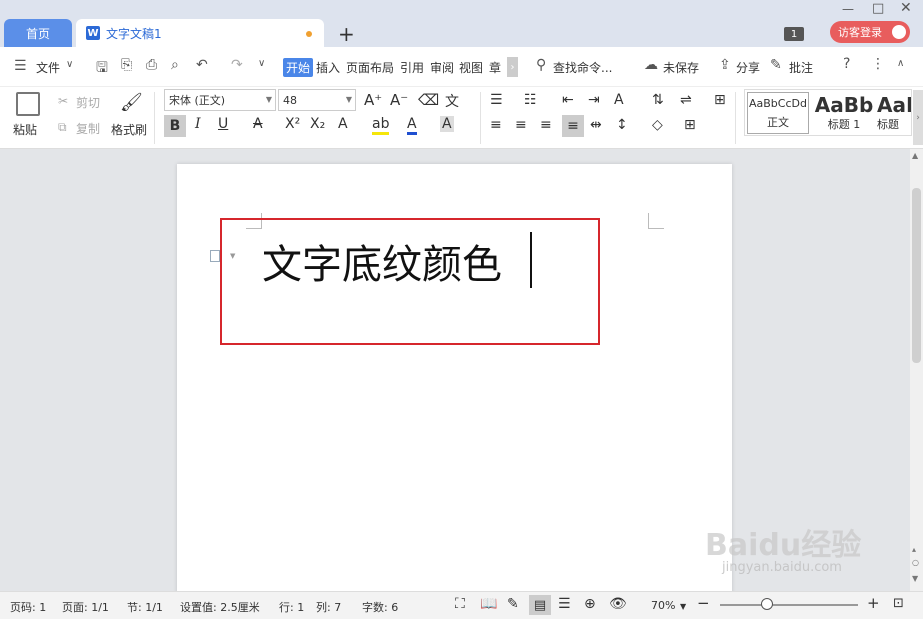  I want to click on close-icon: ✕, so click(906, 8).